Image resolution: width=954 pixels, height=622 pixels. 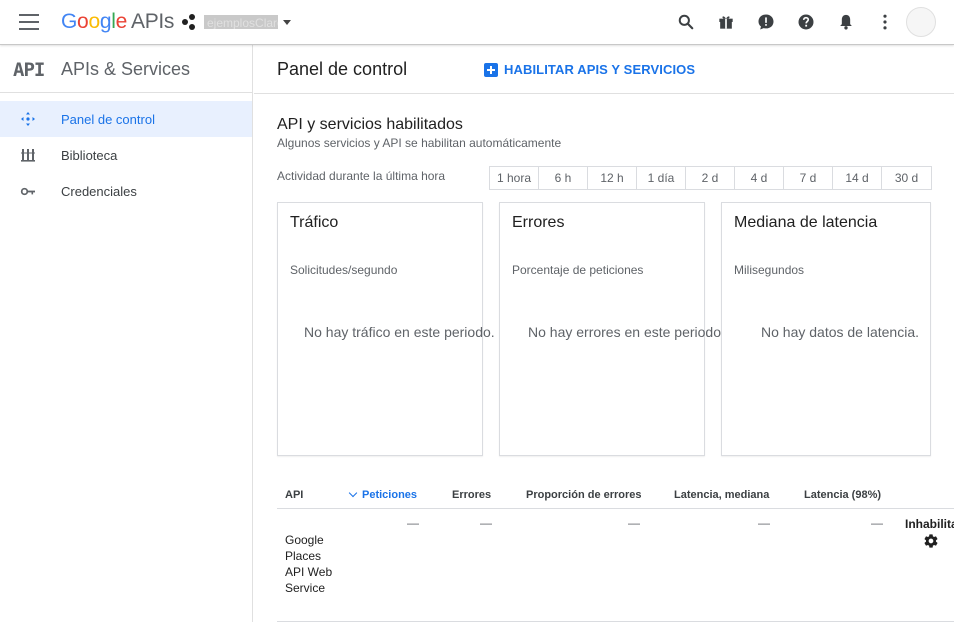 I want to click on card-empty-message: No hay tráfico en este periodo., so click(x=399, y=332).